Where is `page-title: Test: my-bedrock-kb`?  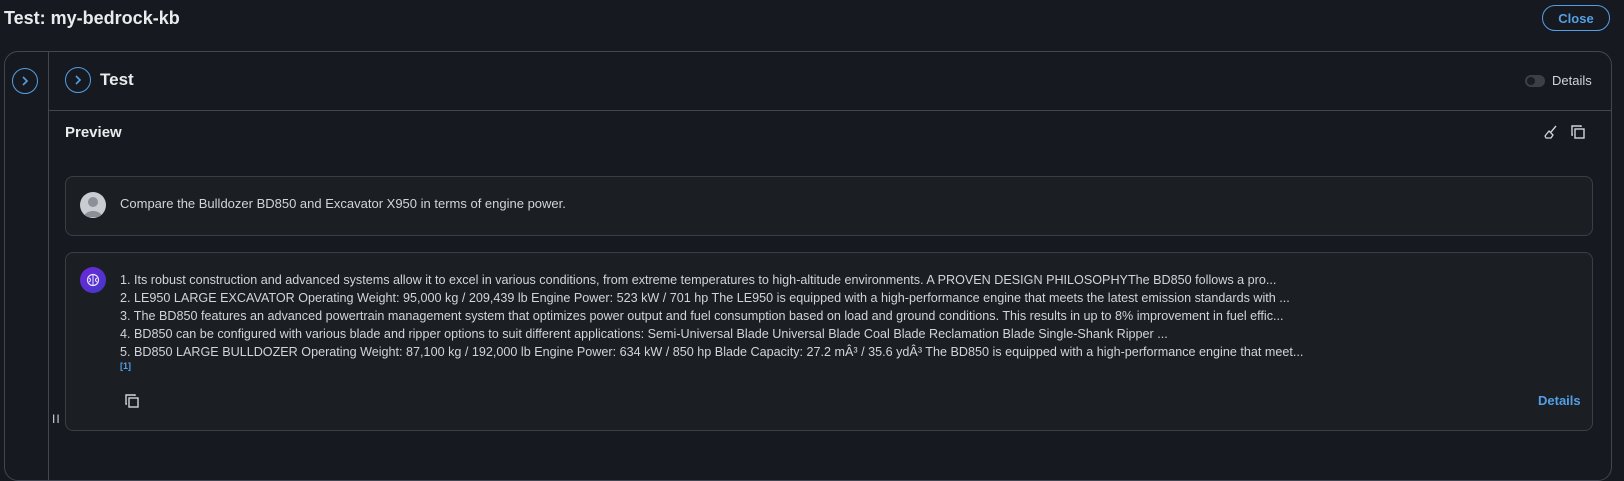 page-title: Test: my-bedrock-kb is located at coordinates (92, 18).